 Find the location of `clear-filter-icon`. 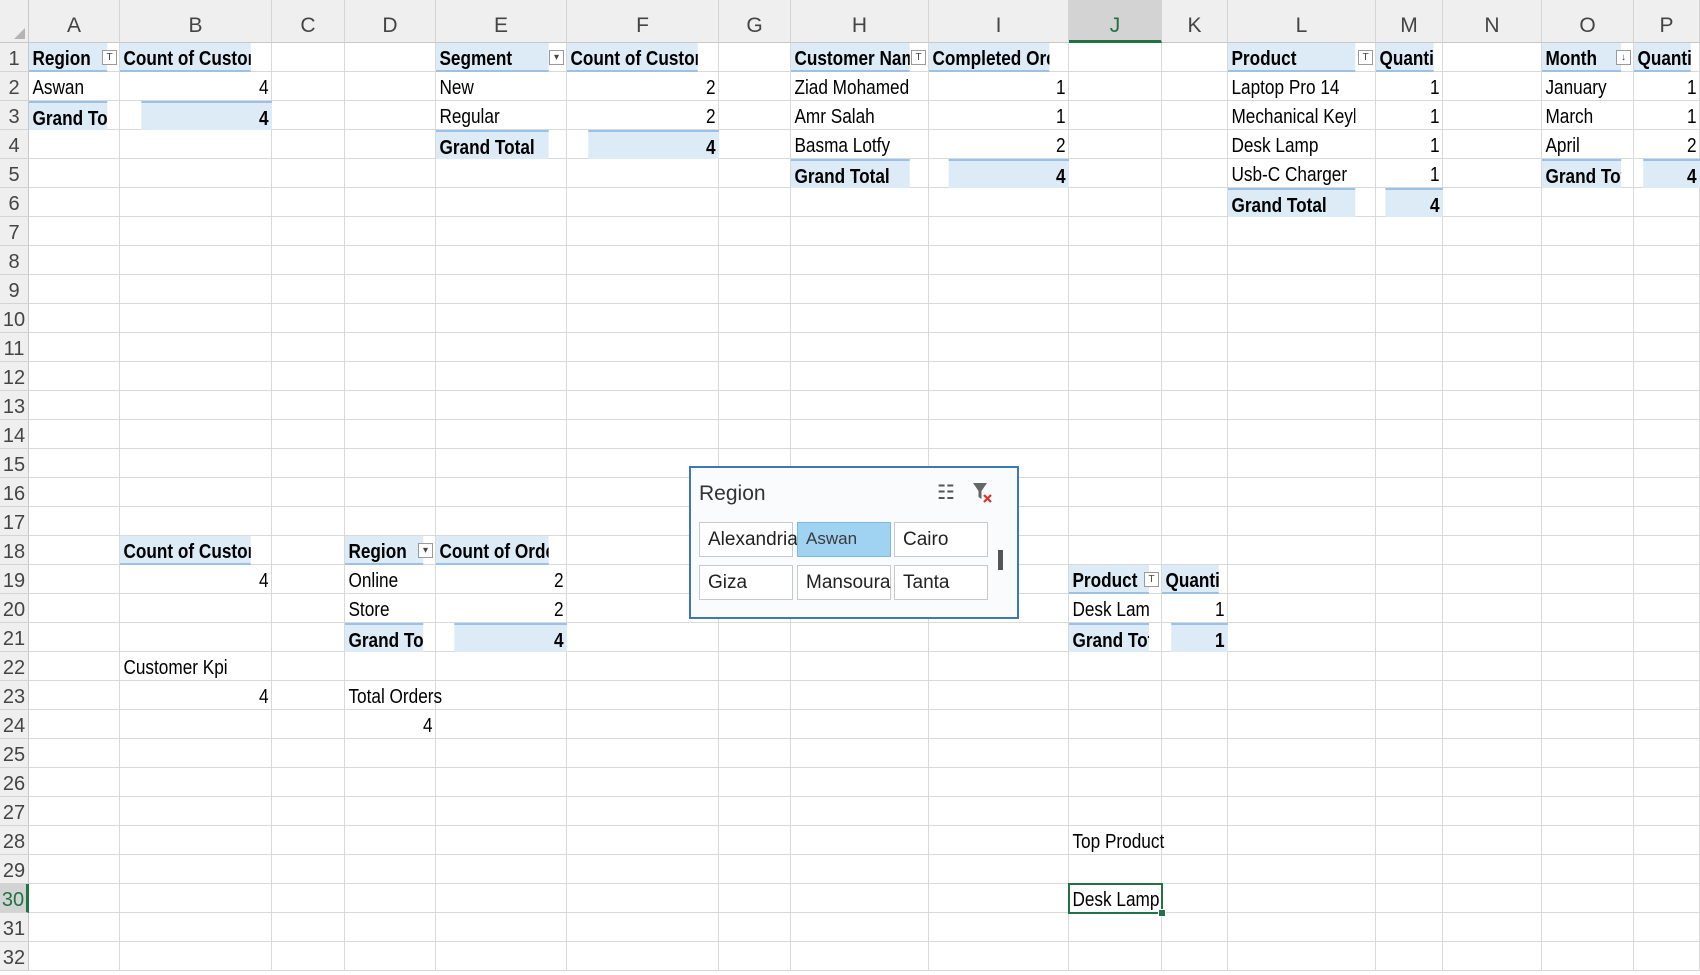

clear-filter-icon is located at coordinates (982, 495).